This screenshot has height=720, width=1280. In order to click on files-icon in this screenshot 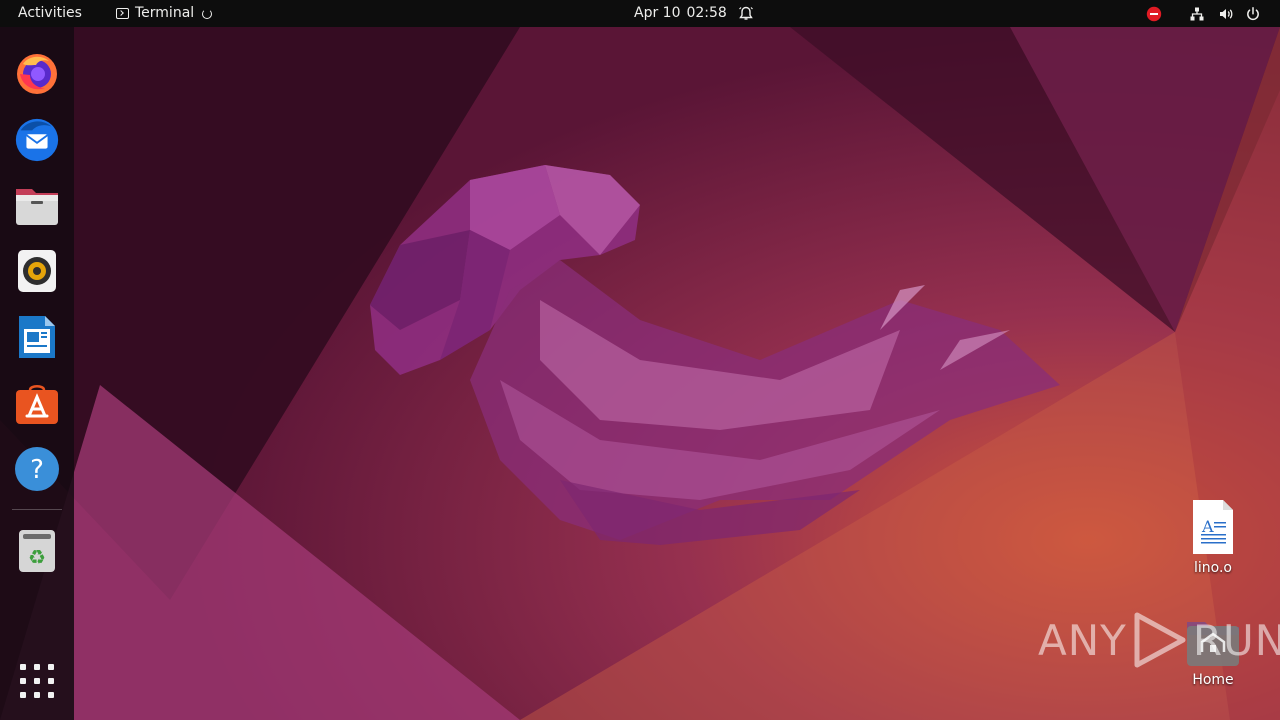, I will do `click(37, 207)`.